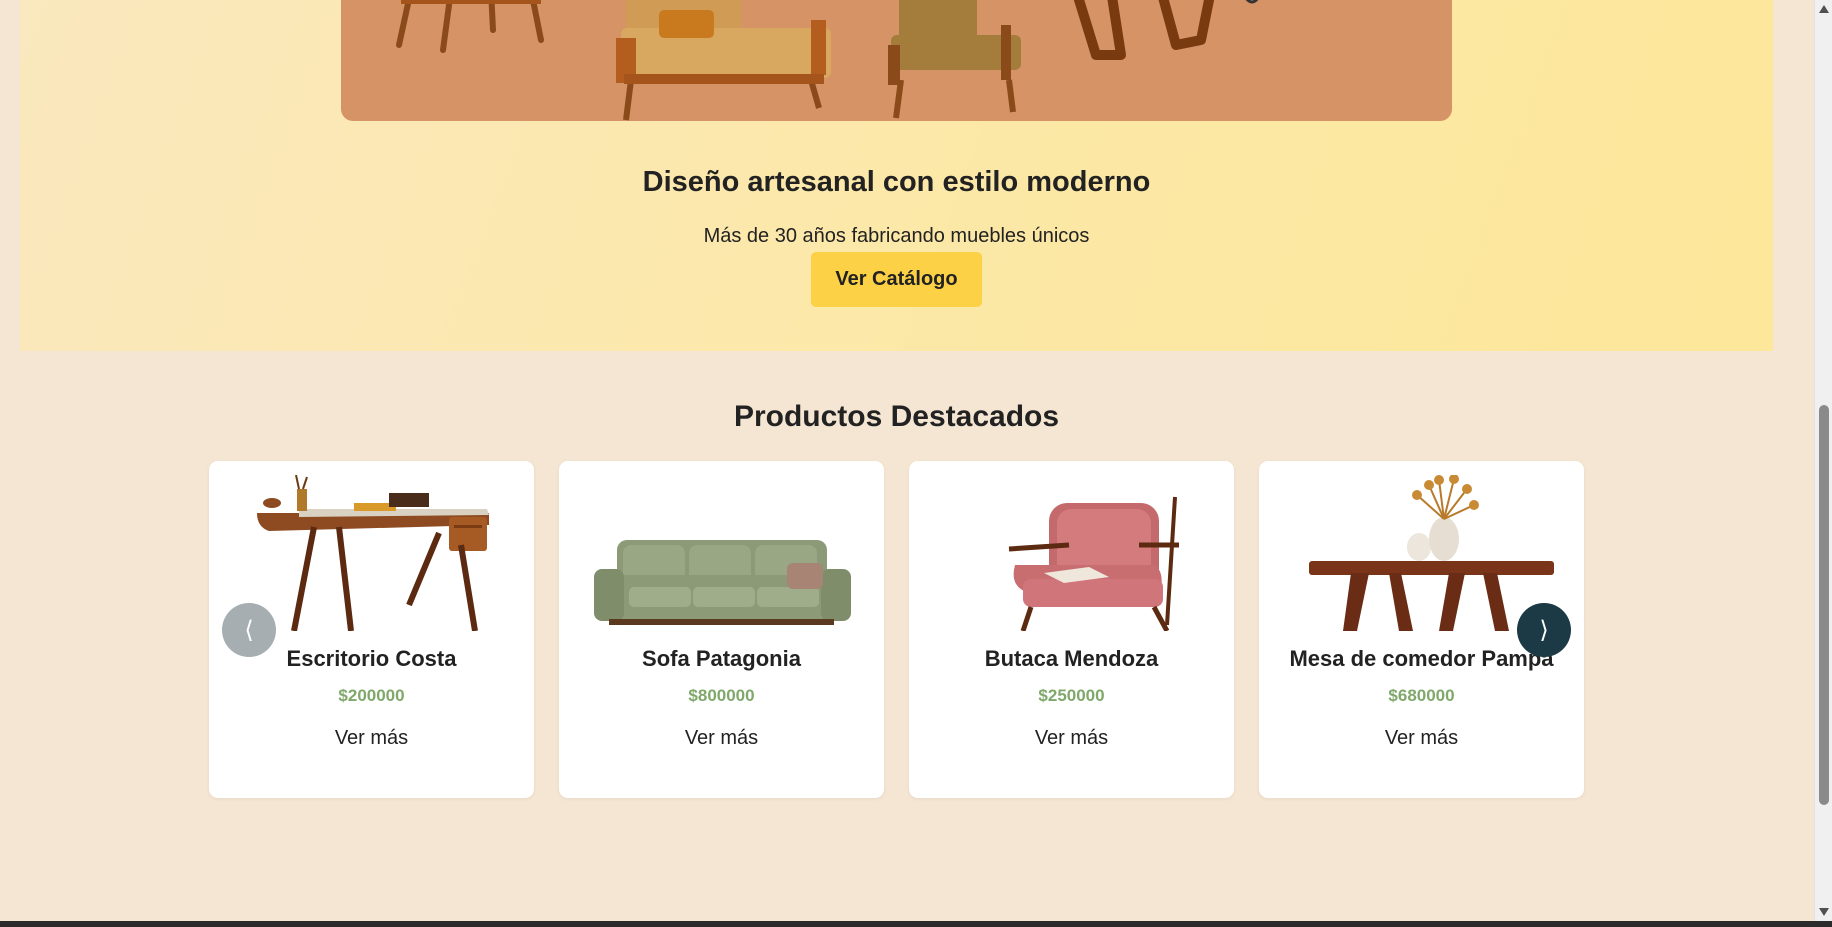 The width and height of the screenshot is (1832, 927). I want to click on carousel-prev-button: ⟨, so click(249, 630).